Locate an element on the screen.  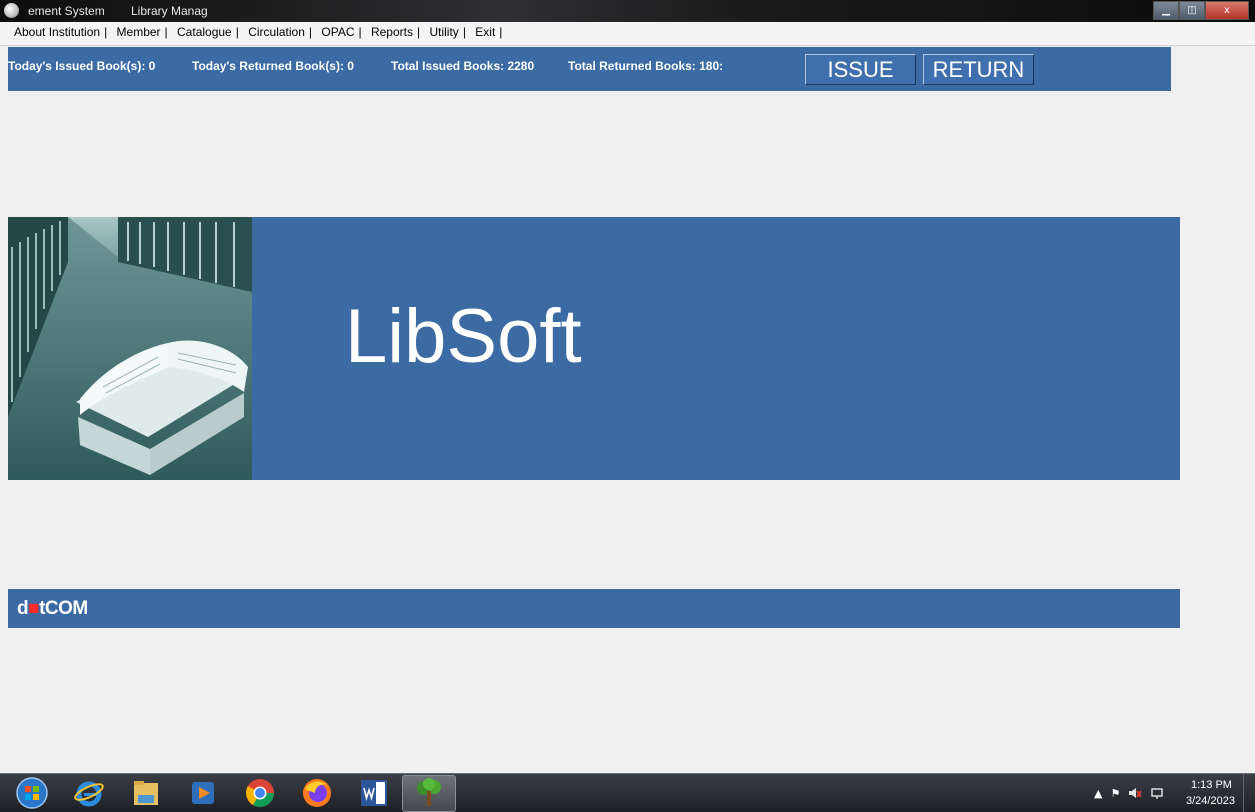
logo-text-tcom: tCOM is located at coordinates (63, 608).